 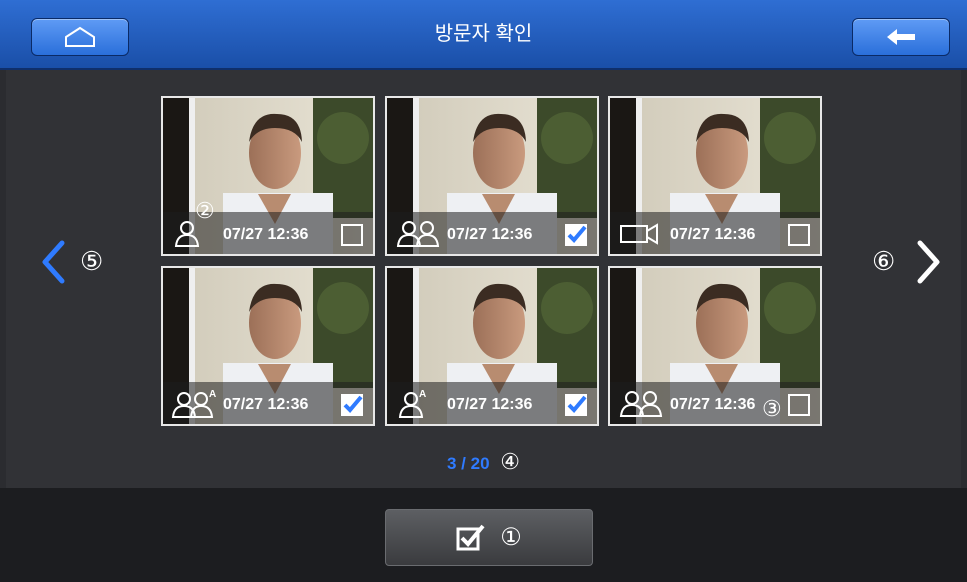 What do you see at coordinates (510, 461) in the screenshot?
I see `pager-marker: ④` at bounding box center [510, 461].